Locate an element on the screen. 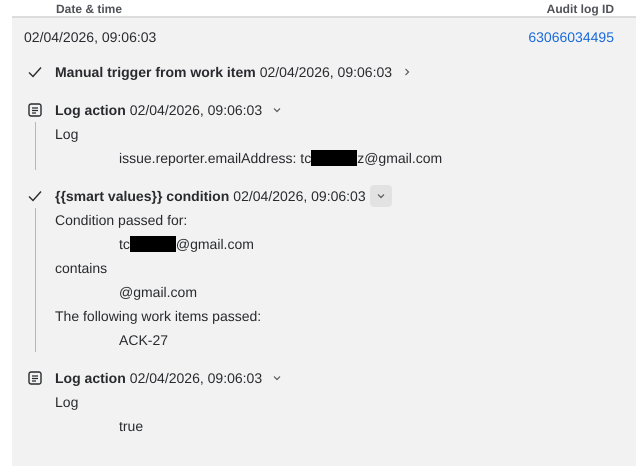 The width and height of the screenshot is (636, 466). step-title: Manual trigger from work item is located at coordinates (155, 72).